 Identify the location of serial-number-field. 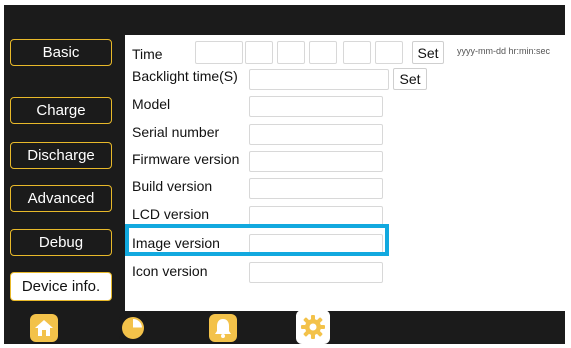
(316, 134).